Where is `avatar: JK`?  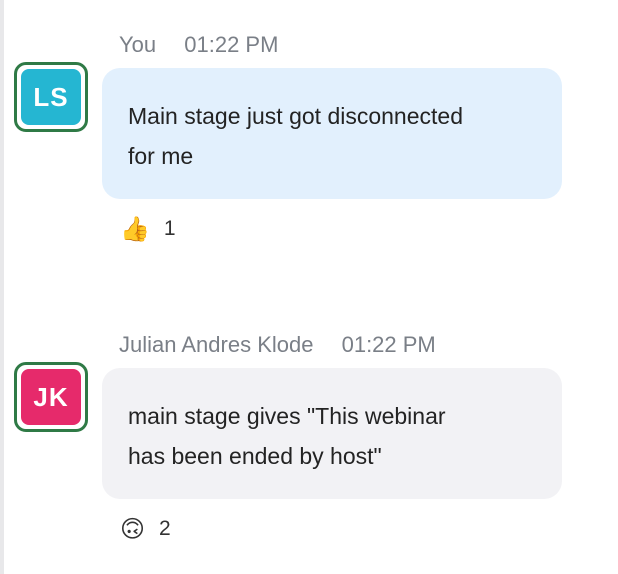
avatar: JK is located at coordinates (51, 397).